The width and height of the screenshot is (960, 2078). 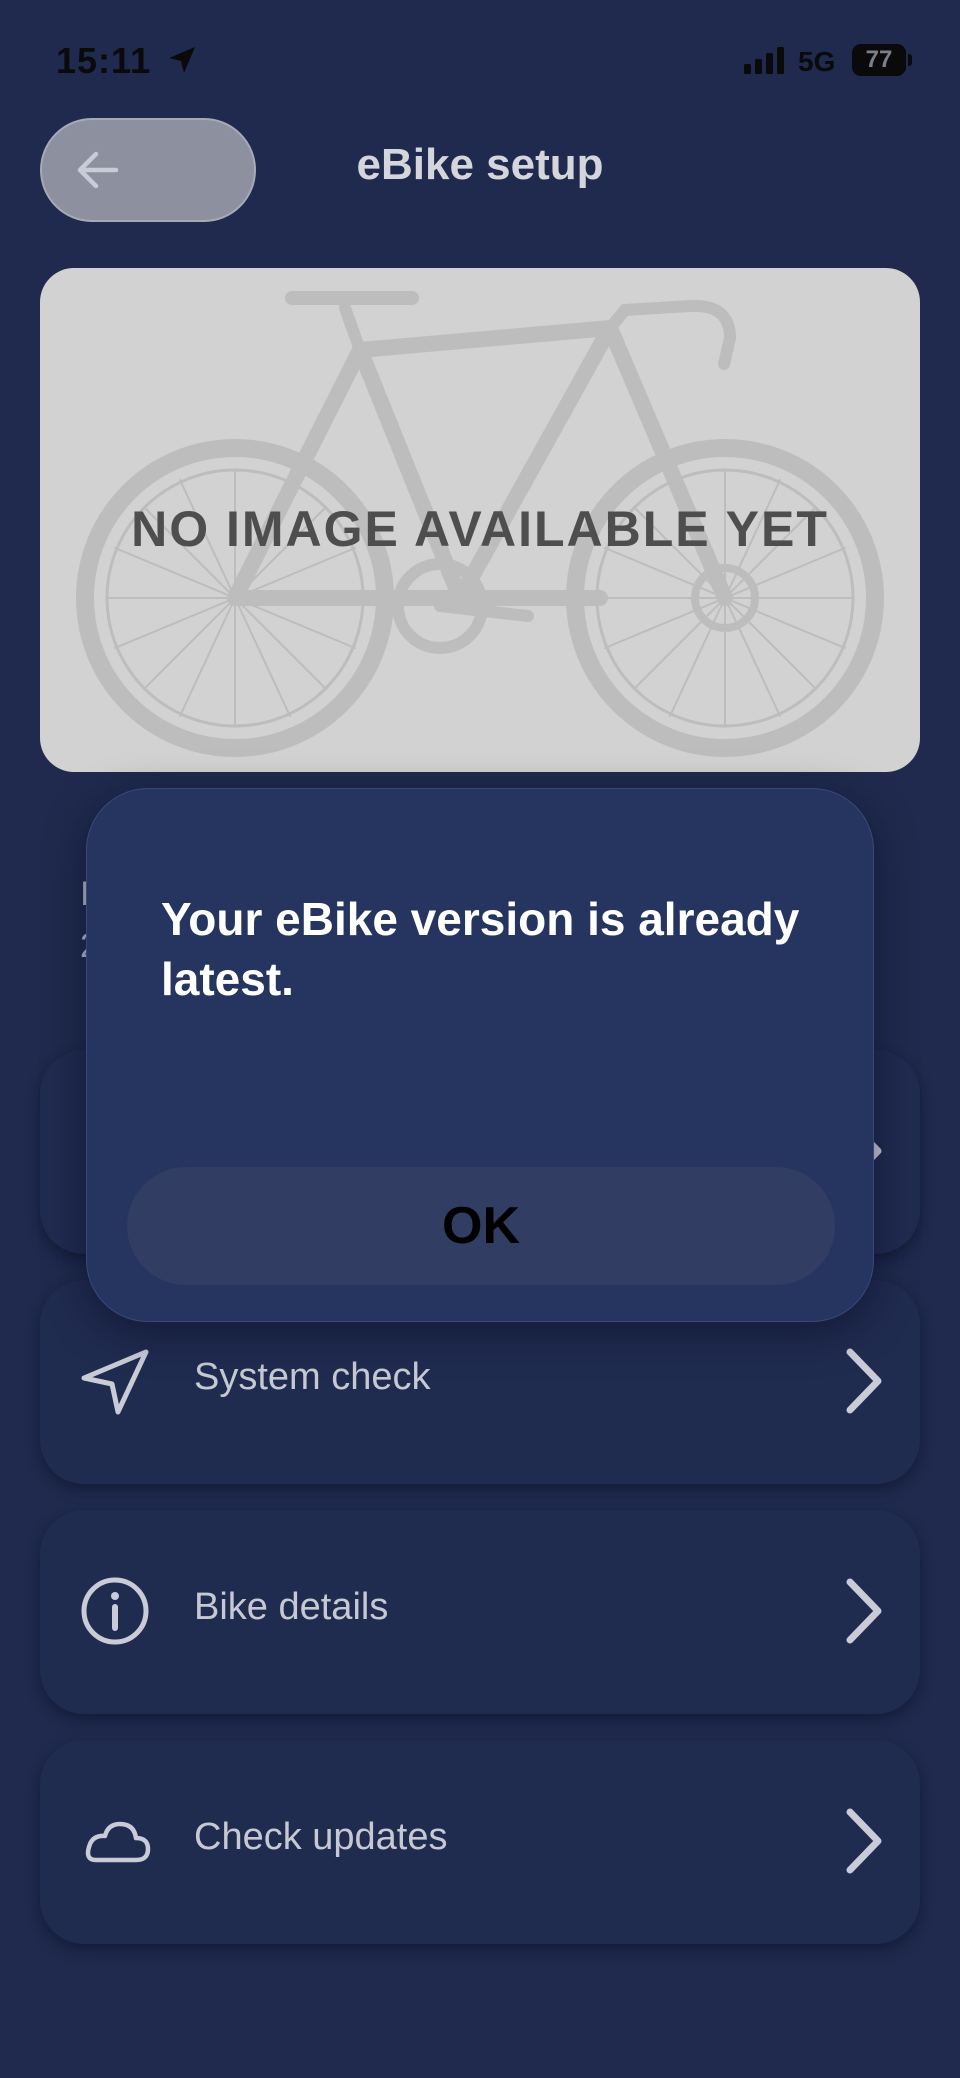 I want to click on location-arrow-icon, so click(x=182, y=60).